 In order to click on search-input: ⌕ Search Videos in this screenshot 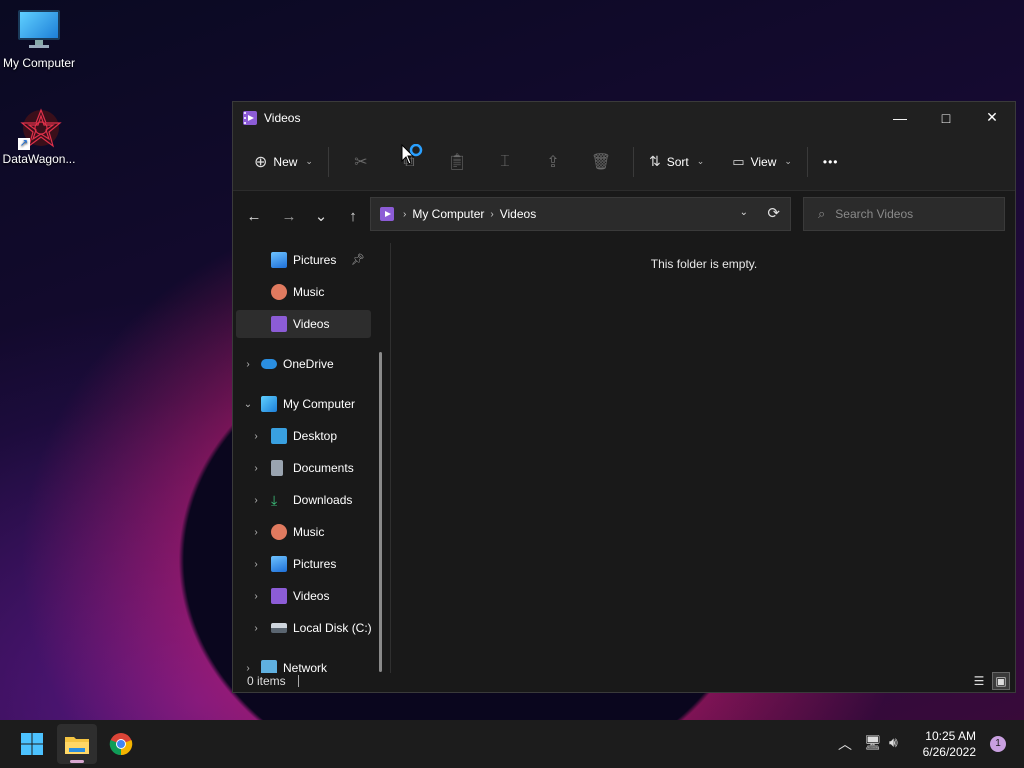, I will do `click(904, 214)`.